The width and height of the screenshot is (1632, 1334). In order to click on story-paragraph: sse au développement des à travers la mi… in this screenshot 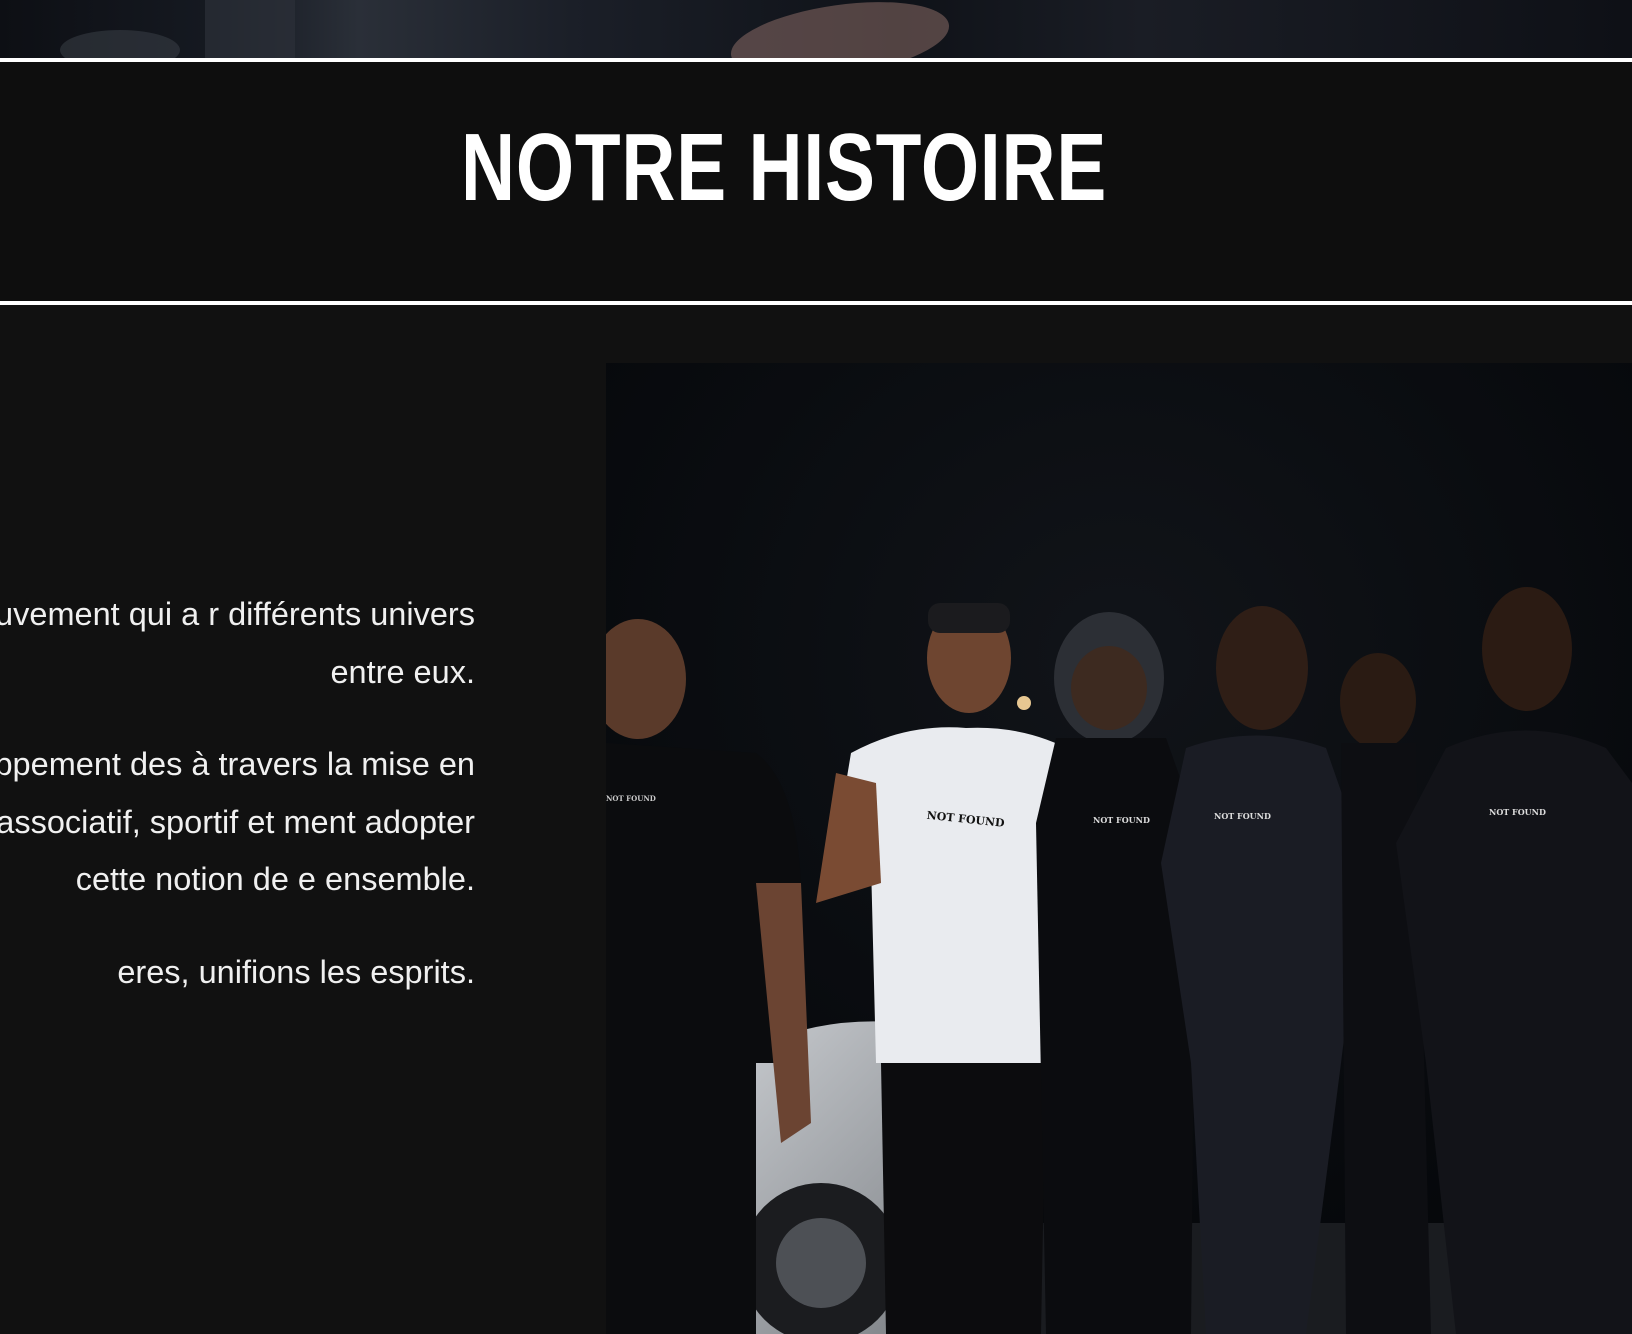, I will do `click(237, 821)`.